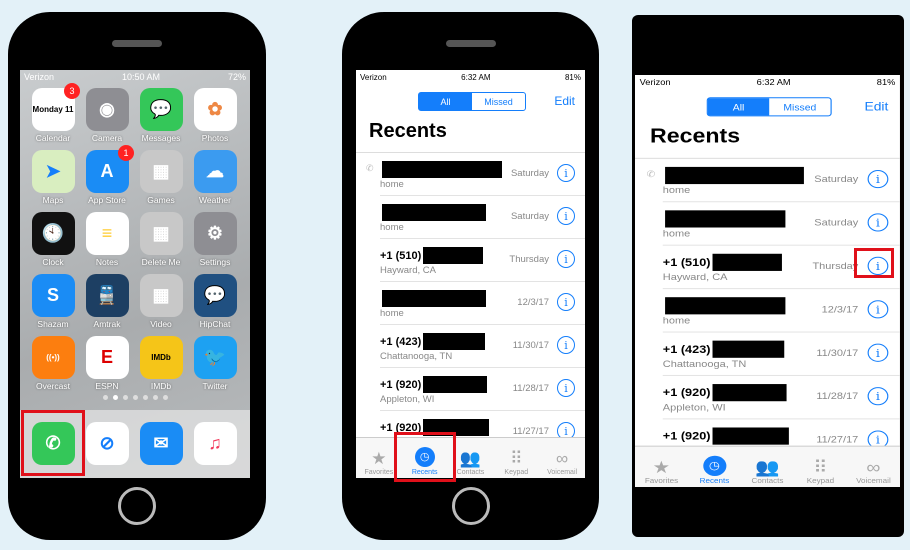 The image size is (910, 550). What do you see at coordinates (886, 82) in the screenshot?
I see `battery: 81%` at bounding box center [886, 82].